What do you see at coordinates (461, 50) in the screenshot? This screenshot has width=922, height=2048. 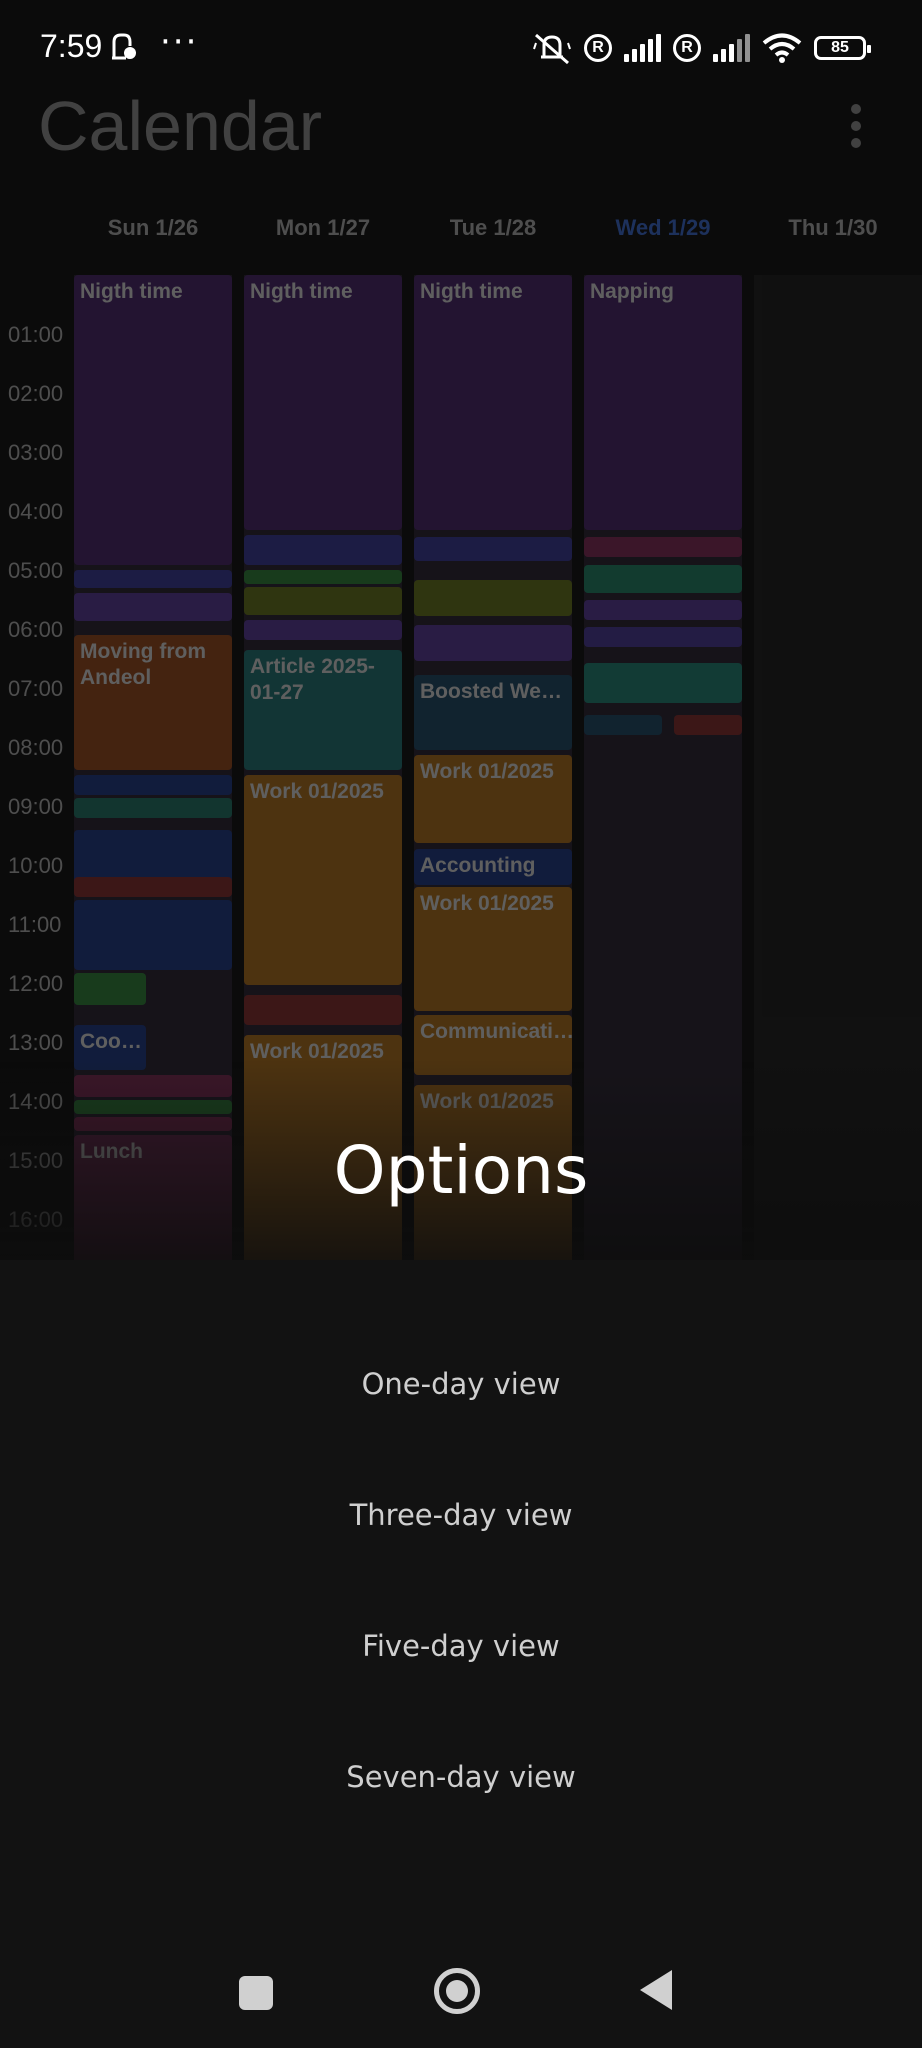 I see `status-bar: 7:59 ··· R R 85` at bounding box center [461, 50].